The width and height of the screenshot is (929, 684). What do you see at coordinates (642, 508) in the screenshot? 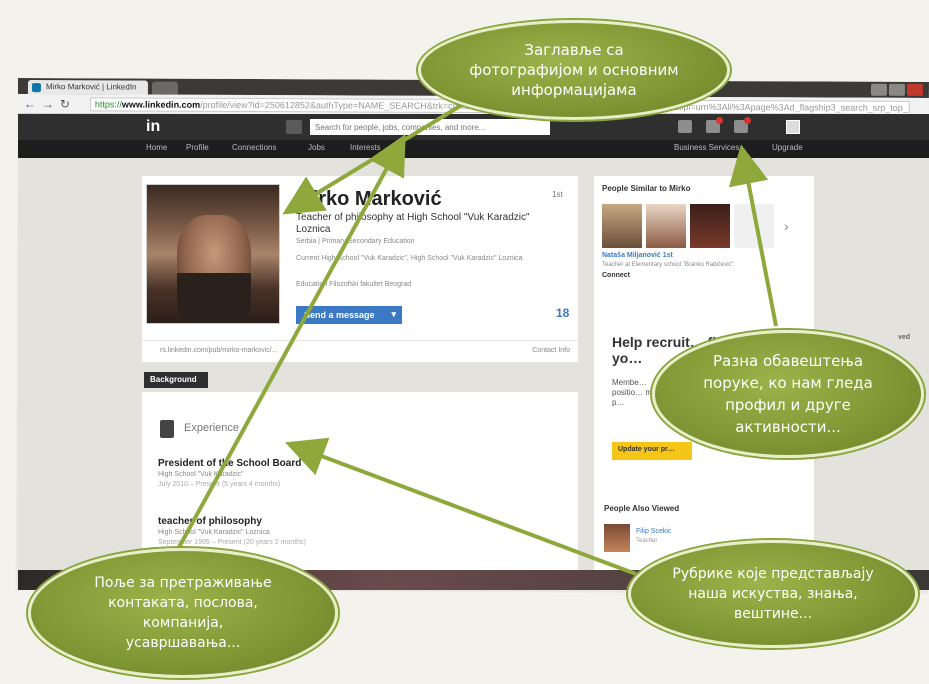
I see `people-also-viewed-title: People Also Viewed` at bounding box center [642, 508].